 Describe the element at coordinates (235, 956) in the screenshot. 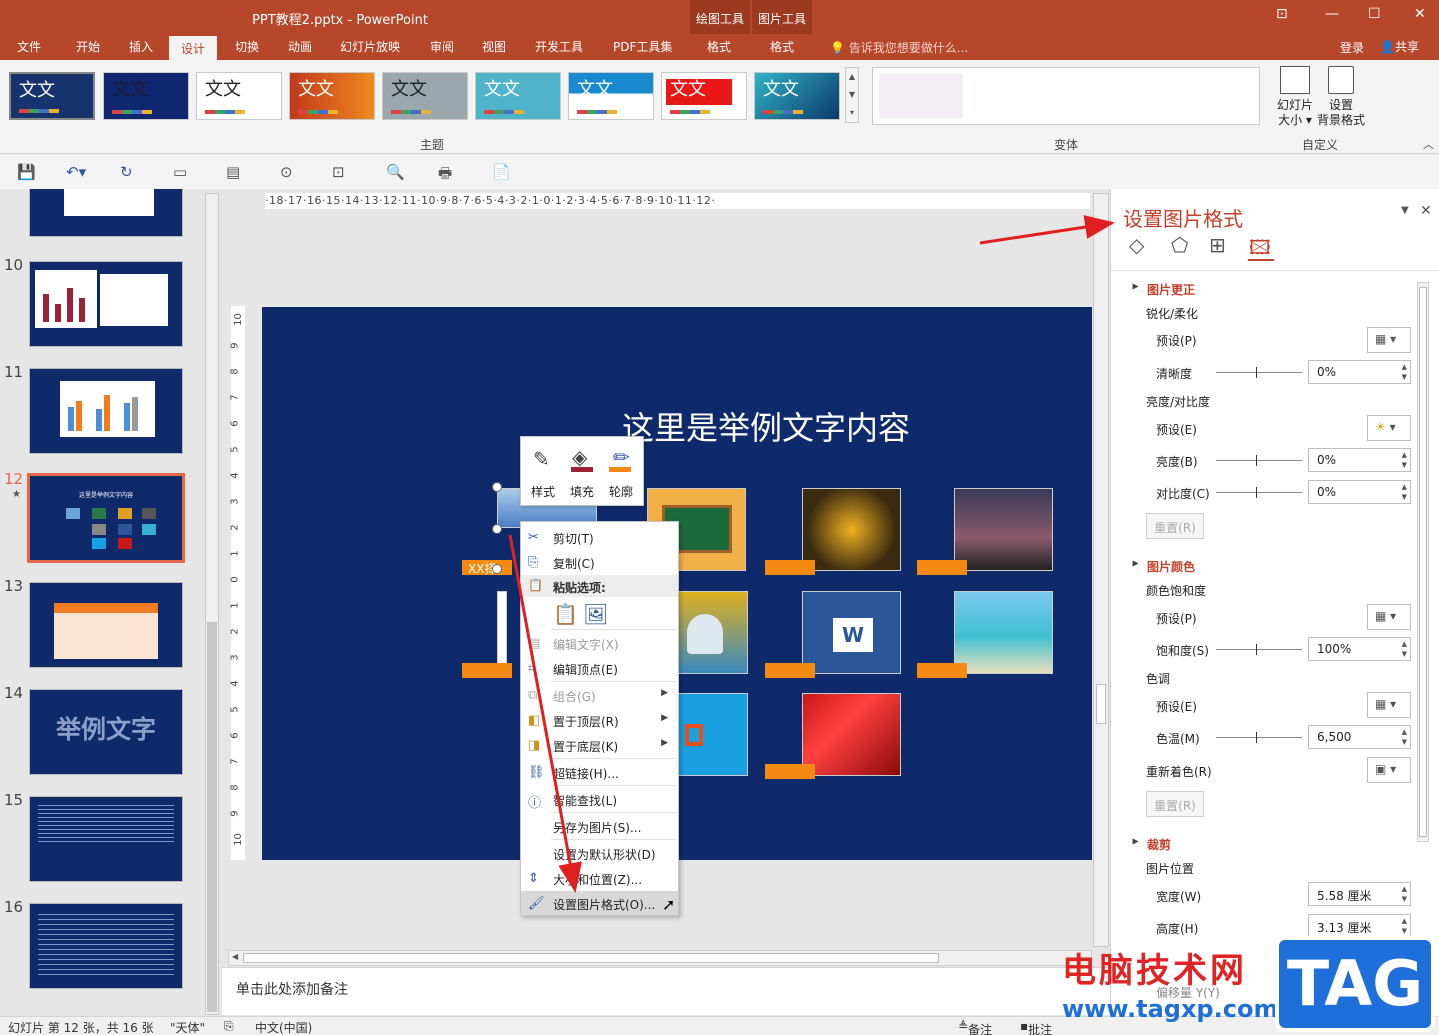

I see `scroll-left-icon: ◀` at that location.